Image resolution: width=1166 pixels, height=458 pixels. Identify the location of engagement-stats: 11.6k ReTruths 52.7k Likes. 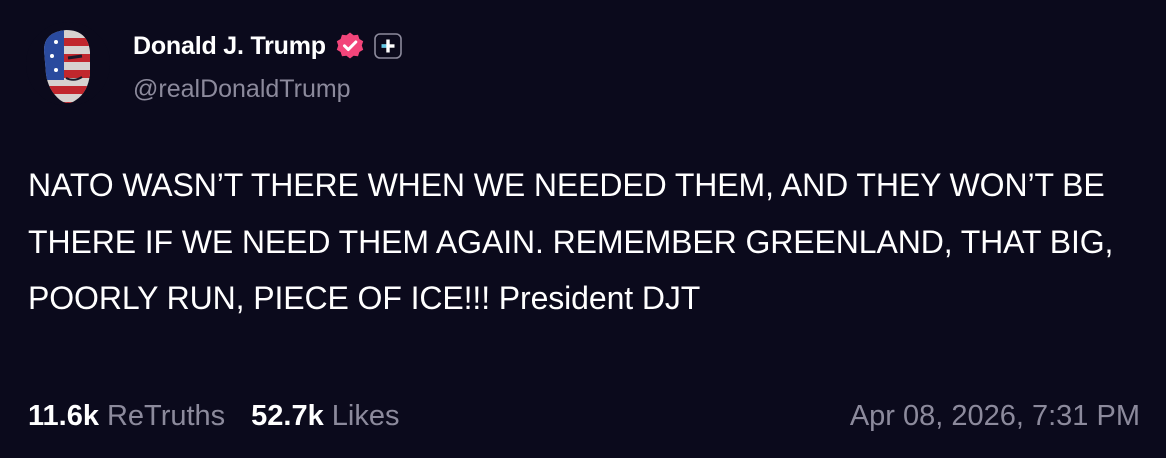
(213, 416).